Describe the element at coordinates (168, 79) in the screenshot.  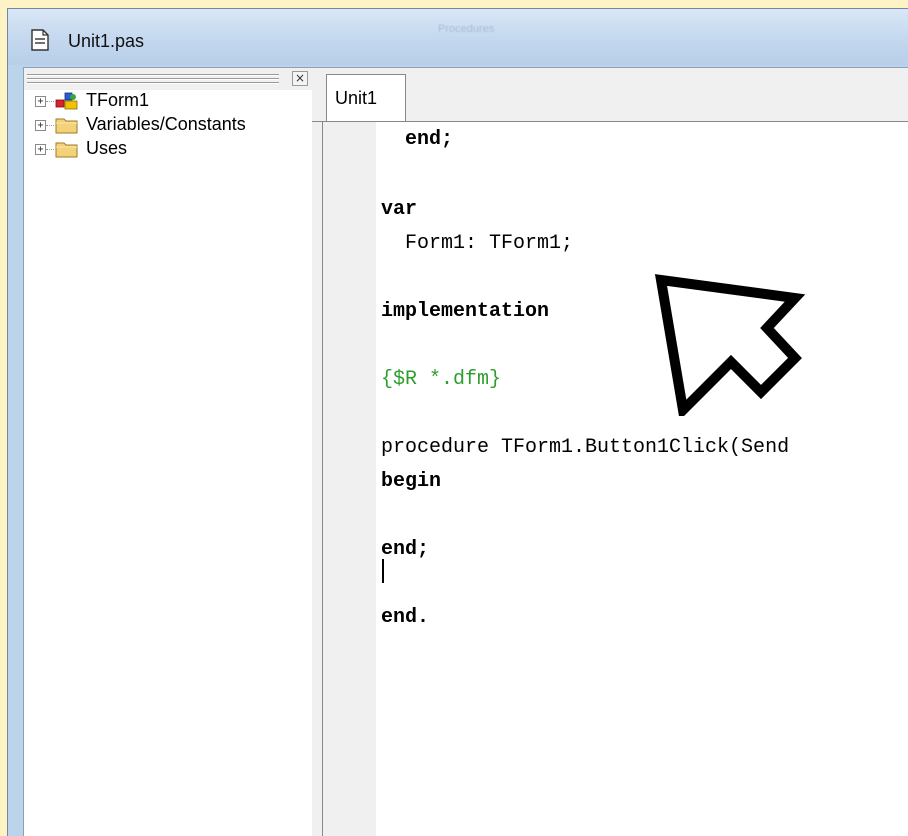
I see `panel-grip: ×` at that location.